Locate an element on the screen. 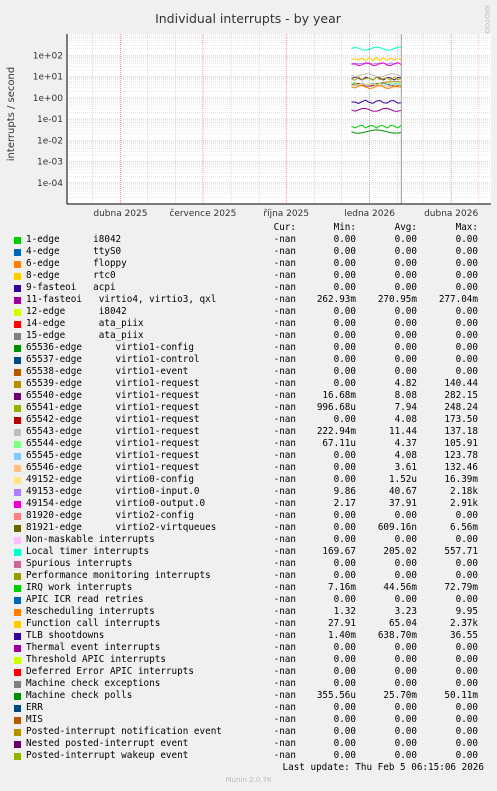 The image size is (497, 791). legend-label: Non-maskable interrupts is located at coordinates (90, 539).